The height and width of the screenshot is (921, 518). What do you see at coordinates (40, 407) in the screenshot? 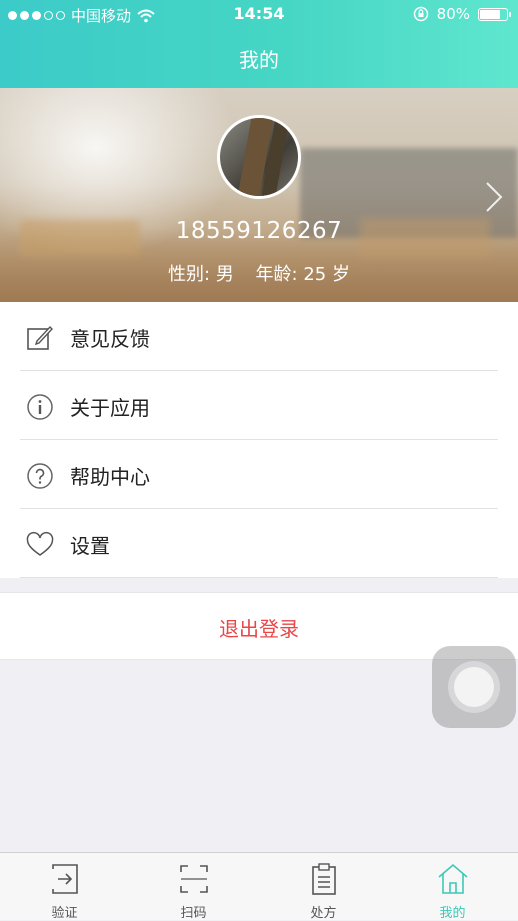
I see `info-icon` at bounding box center [40, 407].